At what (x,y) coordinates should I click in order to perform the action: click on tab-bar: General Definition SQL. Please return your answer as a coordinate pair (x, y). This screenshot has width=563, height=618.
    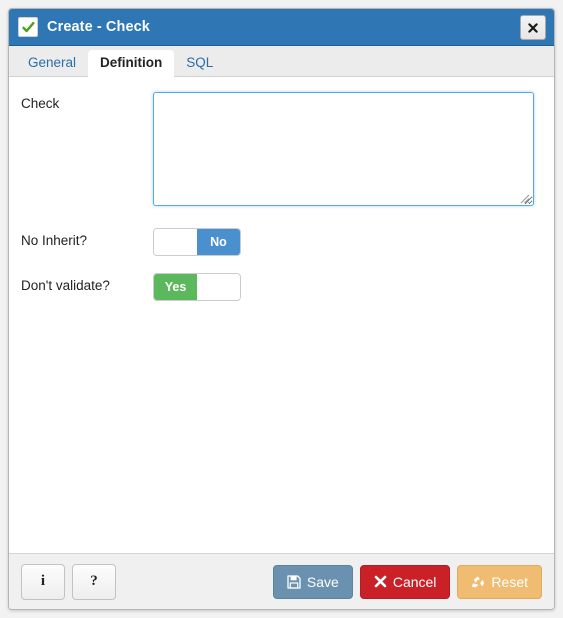
    Looking at the image, I should click on (281, 61).